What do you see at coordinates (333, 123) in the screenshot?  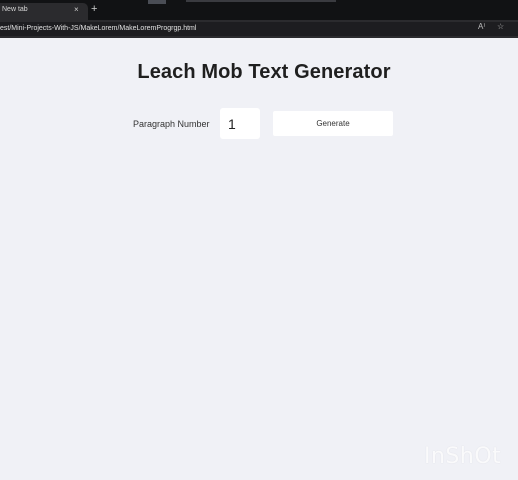 I see `generate-button: Generate` at bounding box center [333, 123].